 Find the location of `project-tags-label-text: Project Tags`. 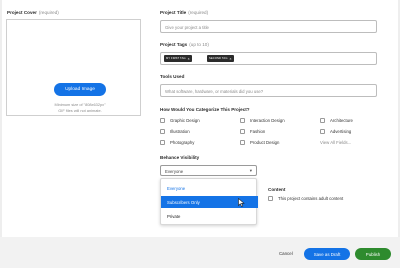

project-tags-label-text: Project Tags is located at coordinates (174, 44).